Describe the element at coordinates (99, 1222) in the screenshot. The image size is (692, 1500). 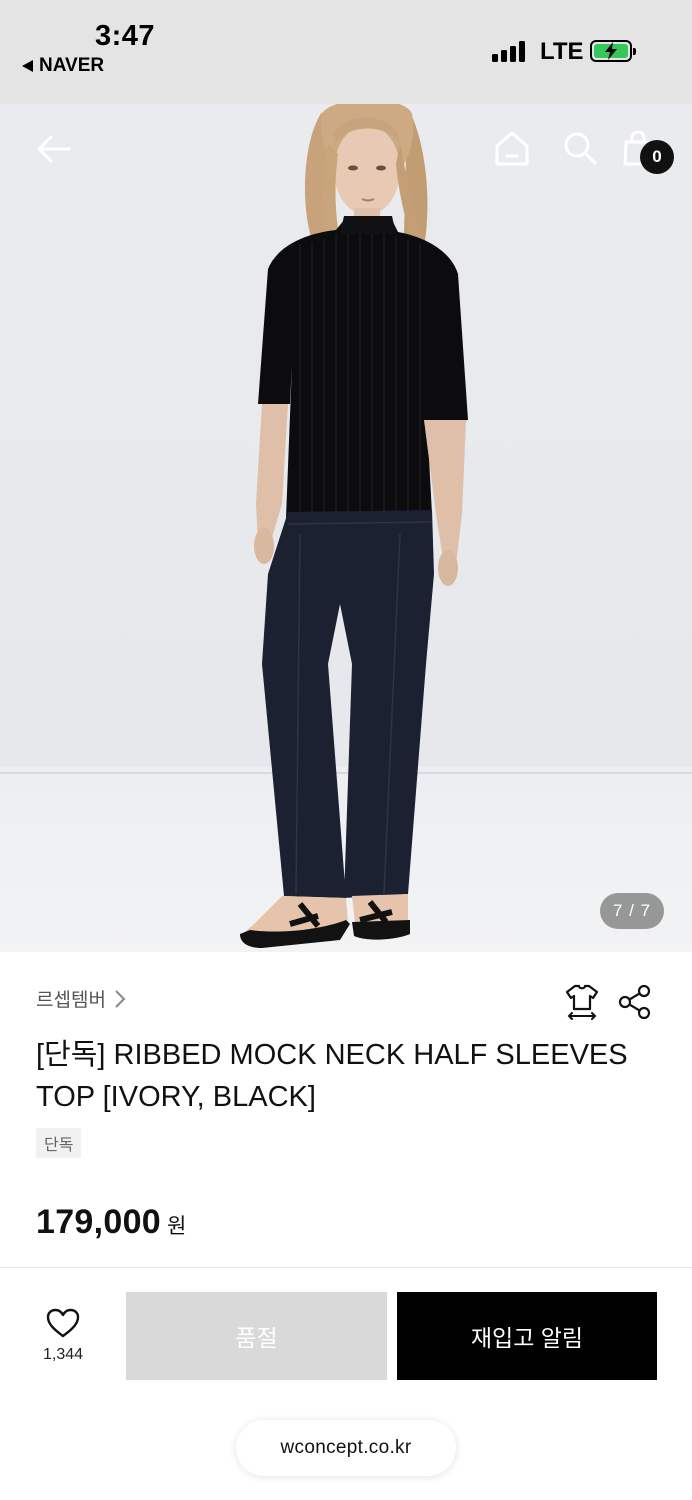
I see `price-value: 179,000` at that location.